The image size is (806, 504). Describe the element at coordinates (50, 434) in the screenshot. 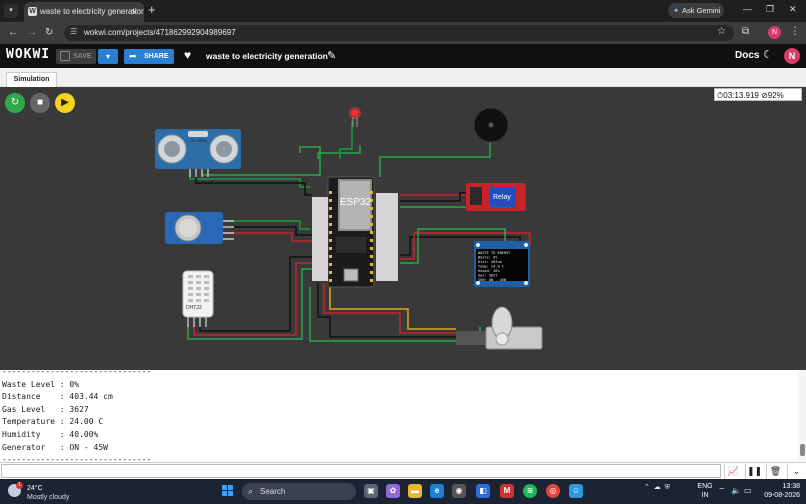

I see `serial-line: Humidity : 40.00%` at that location.